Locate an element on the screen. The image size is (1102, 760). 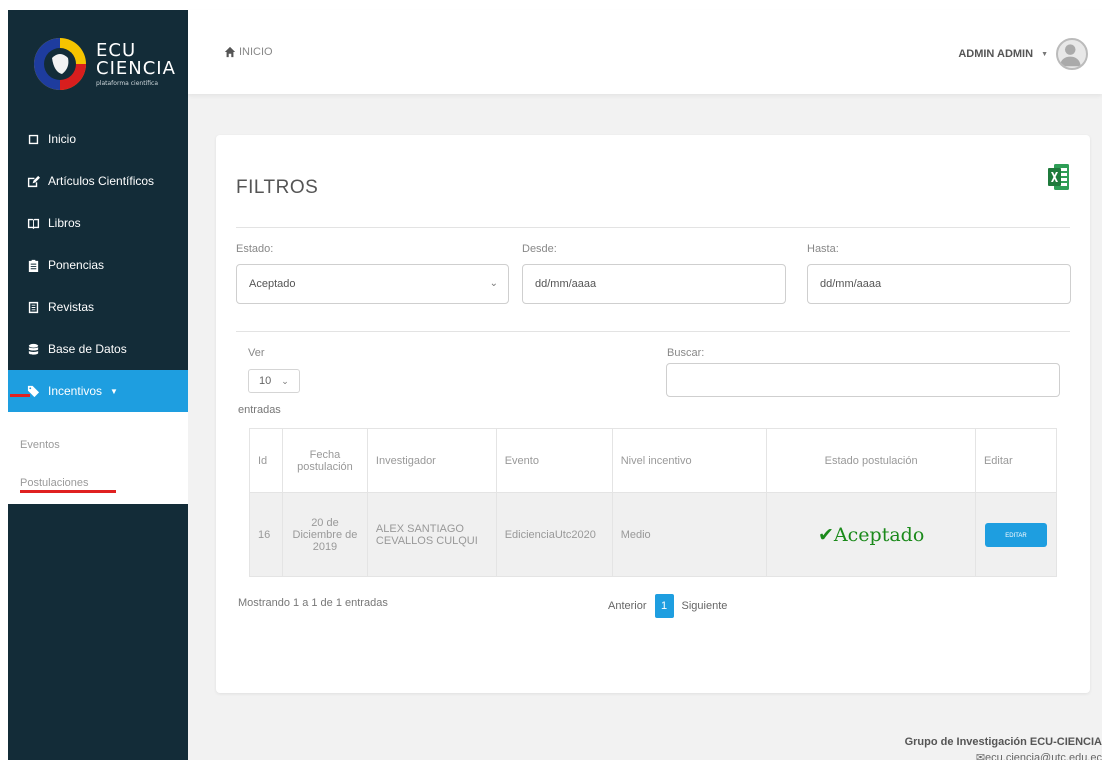
user-menu: ADMIN ADMIN ▼ is located at coordinates (1023, 54).